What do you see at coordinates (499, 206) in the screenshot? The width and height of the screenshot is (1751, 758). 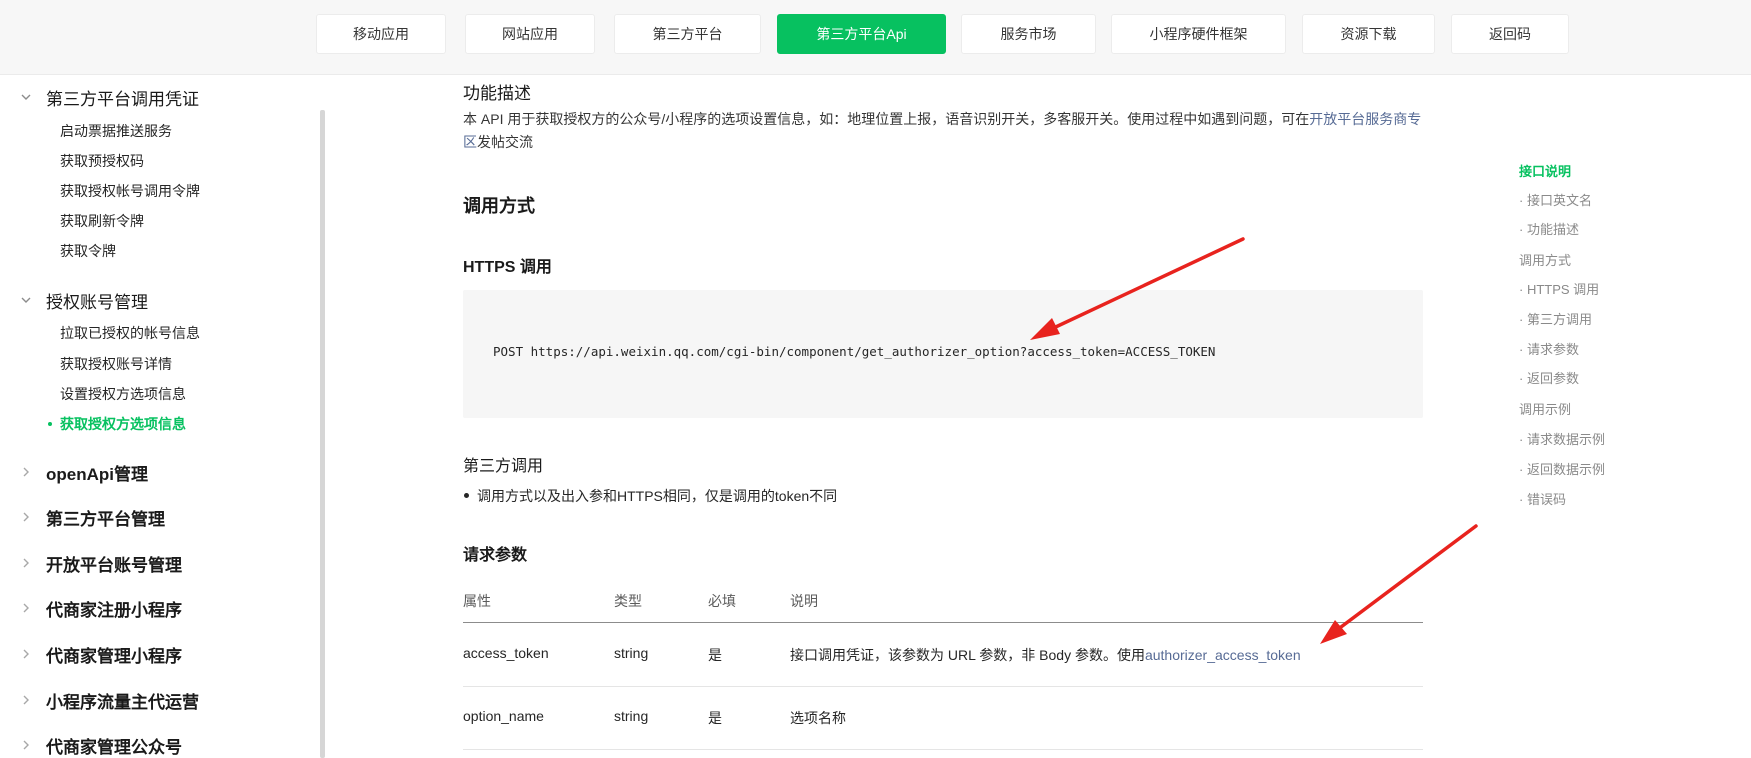 I see `call-method-heading: 调用方式` at bounding box center [499, 206].